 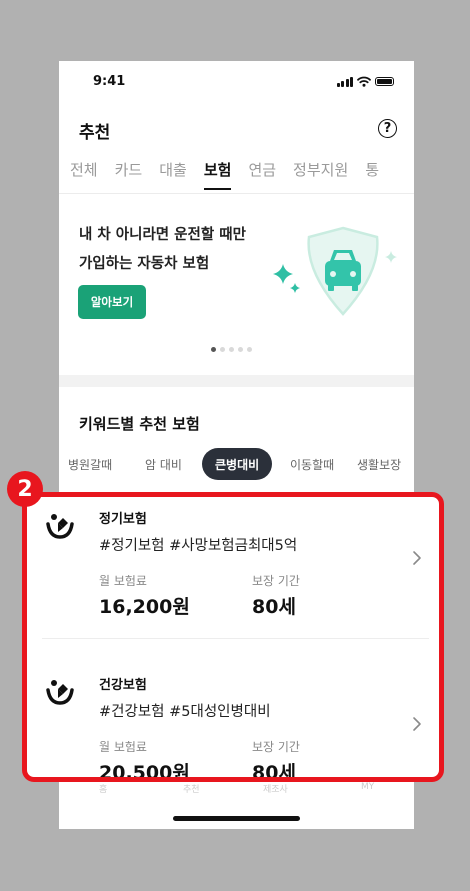 I want to click on chip-cancer: 암 대비, so click(x=163, y=464).